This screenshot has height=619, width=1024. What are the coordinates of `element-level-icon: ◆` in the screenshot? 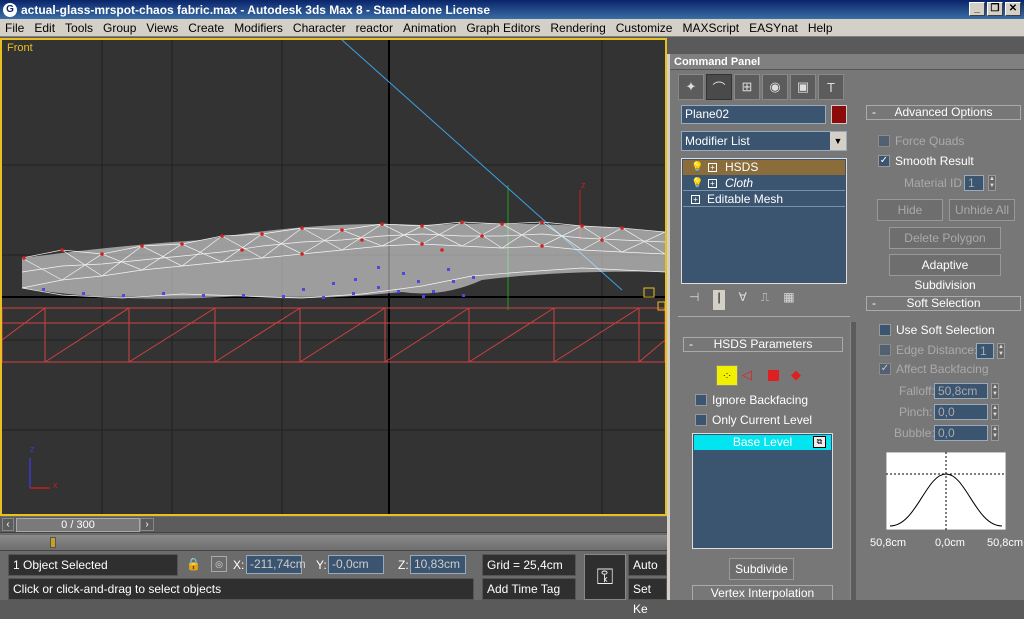 It's located at (796, 375).